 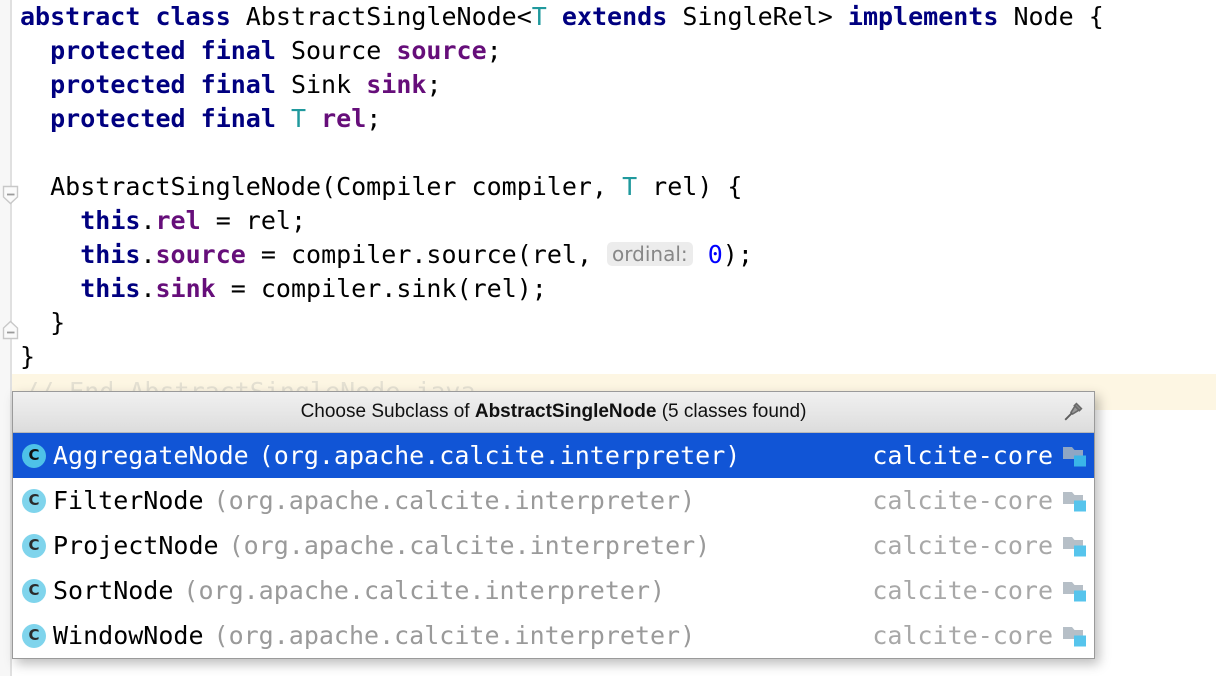 What do you see at coordinates (618, 357) in the screenshot?
I see `line-close-class: }` at bounding box center [618, 357].